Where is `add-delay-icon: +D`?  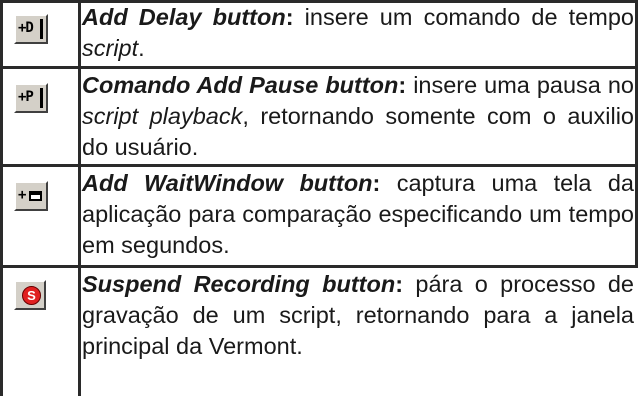 add-delay-icon: +D is located at coordinates (31, 29).